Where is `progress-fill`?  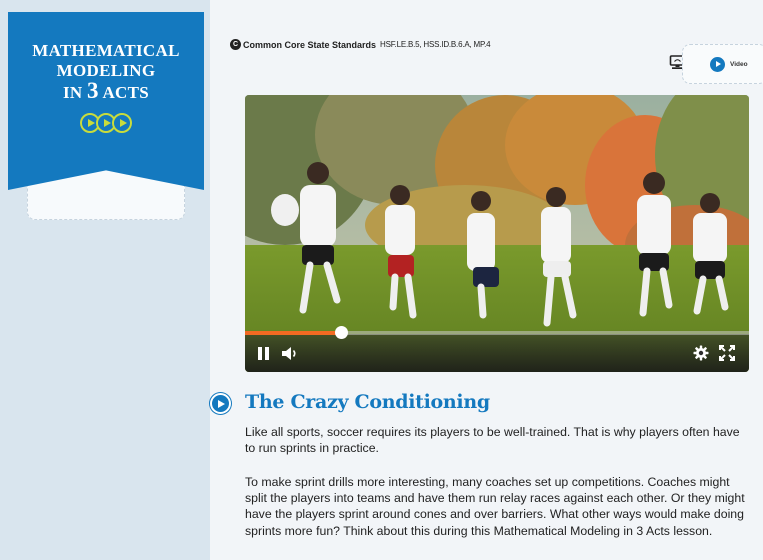
progress-fill is located at coordinates (293, 333).